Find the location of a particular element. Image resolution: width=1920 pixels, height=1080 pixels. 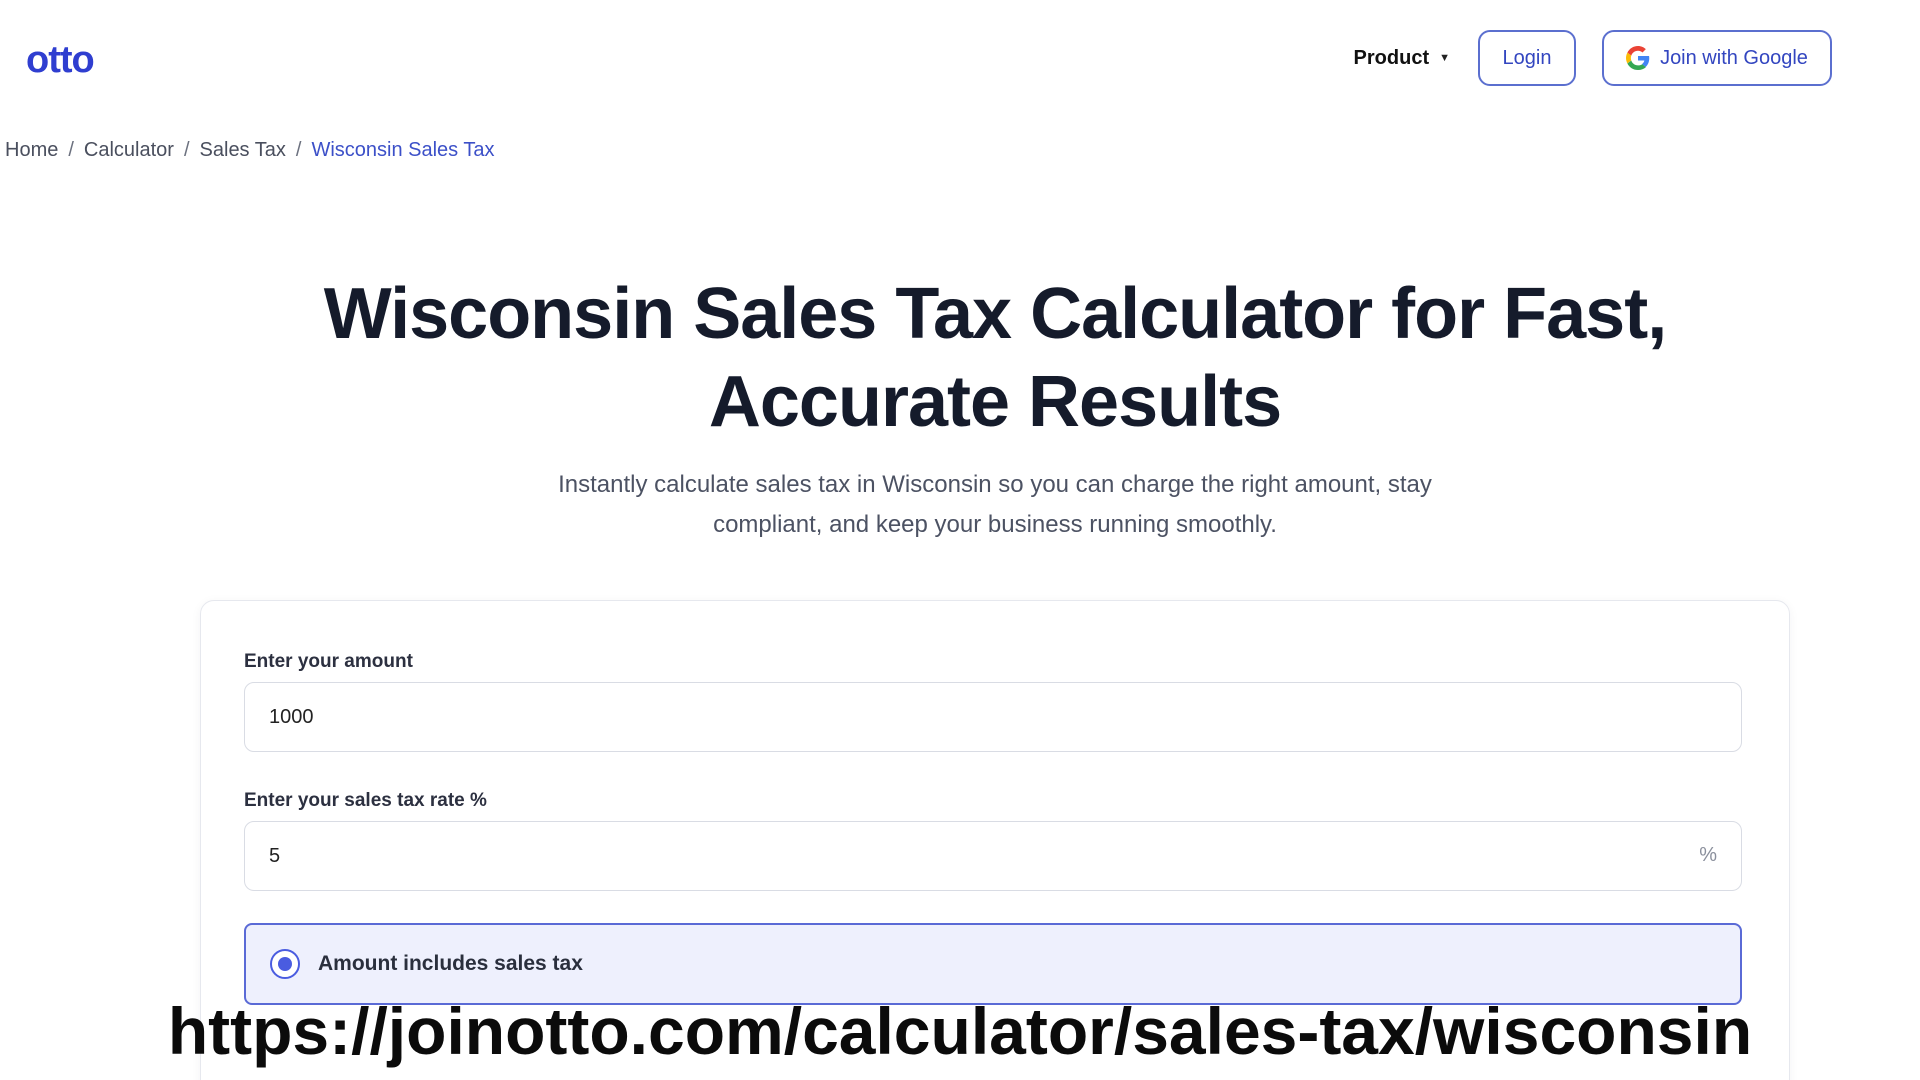

login-button: Login is located at coordinates (1527, 58).